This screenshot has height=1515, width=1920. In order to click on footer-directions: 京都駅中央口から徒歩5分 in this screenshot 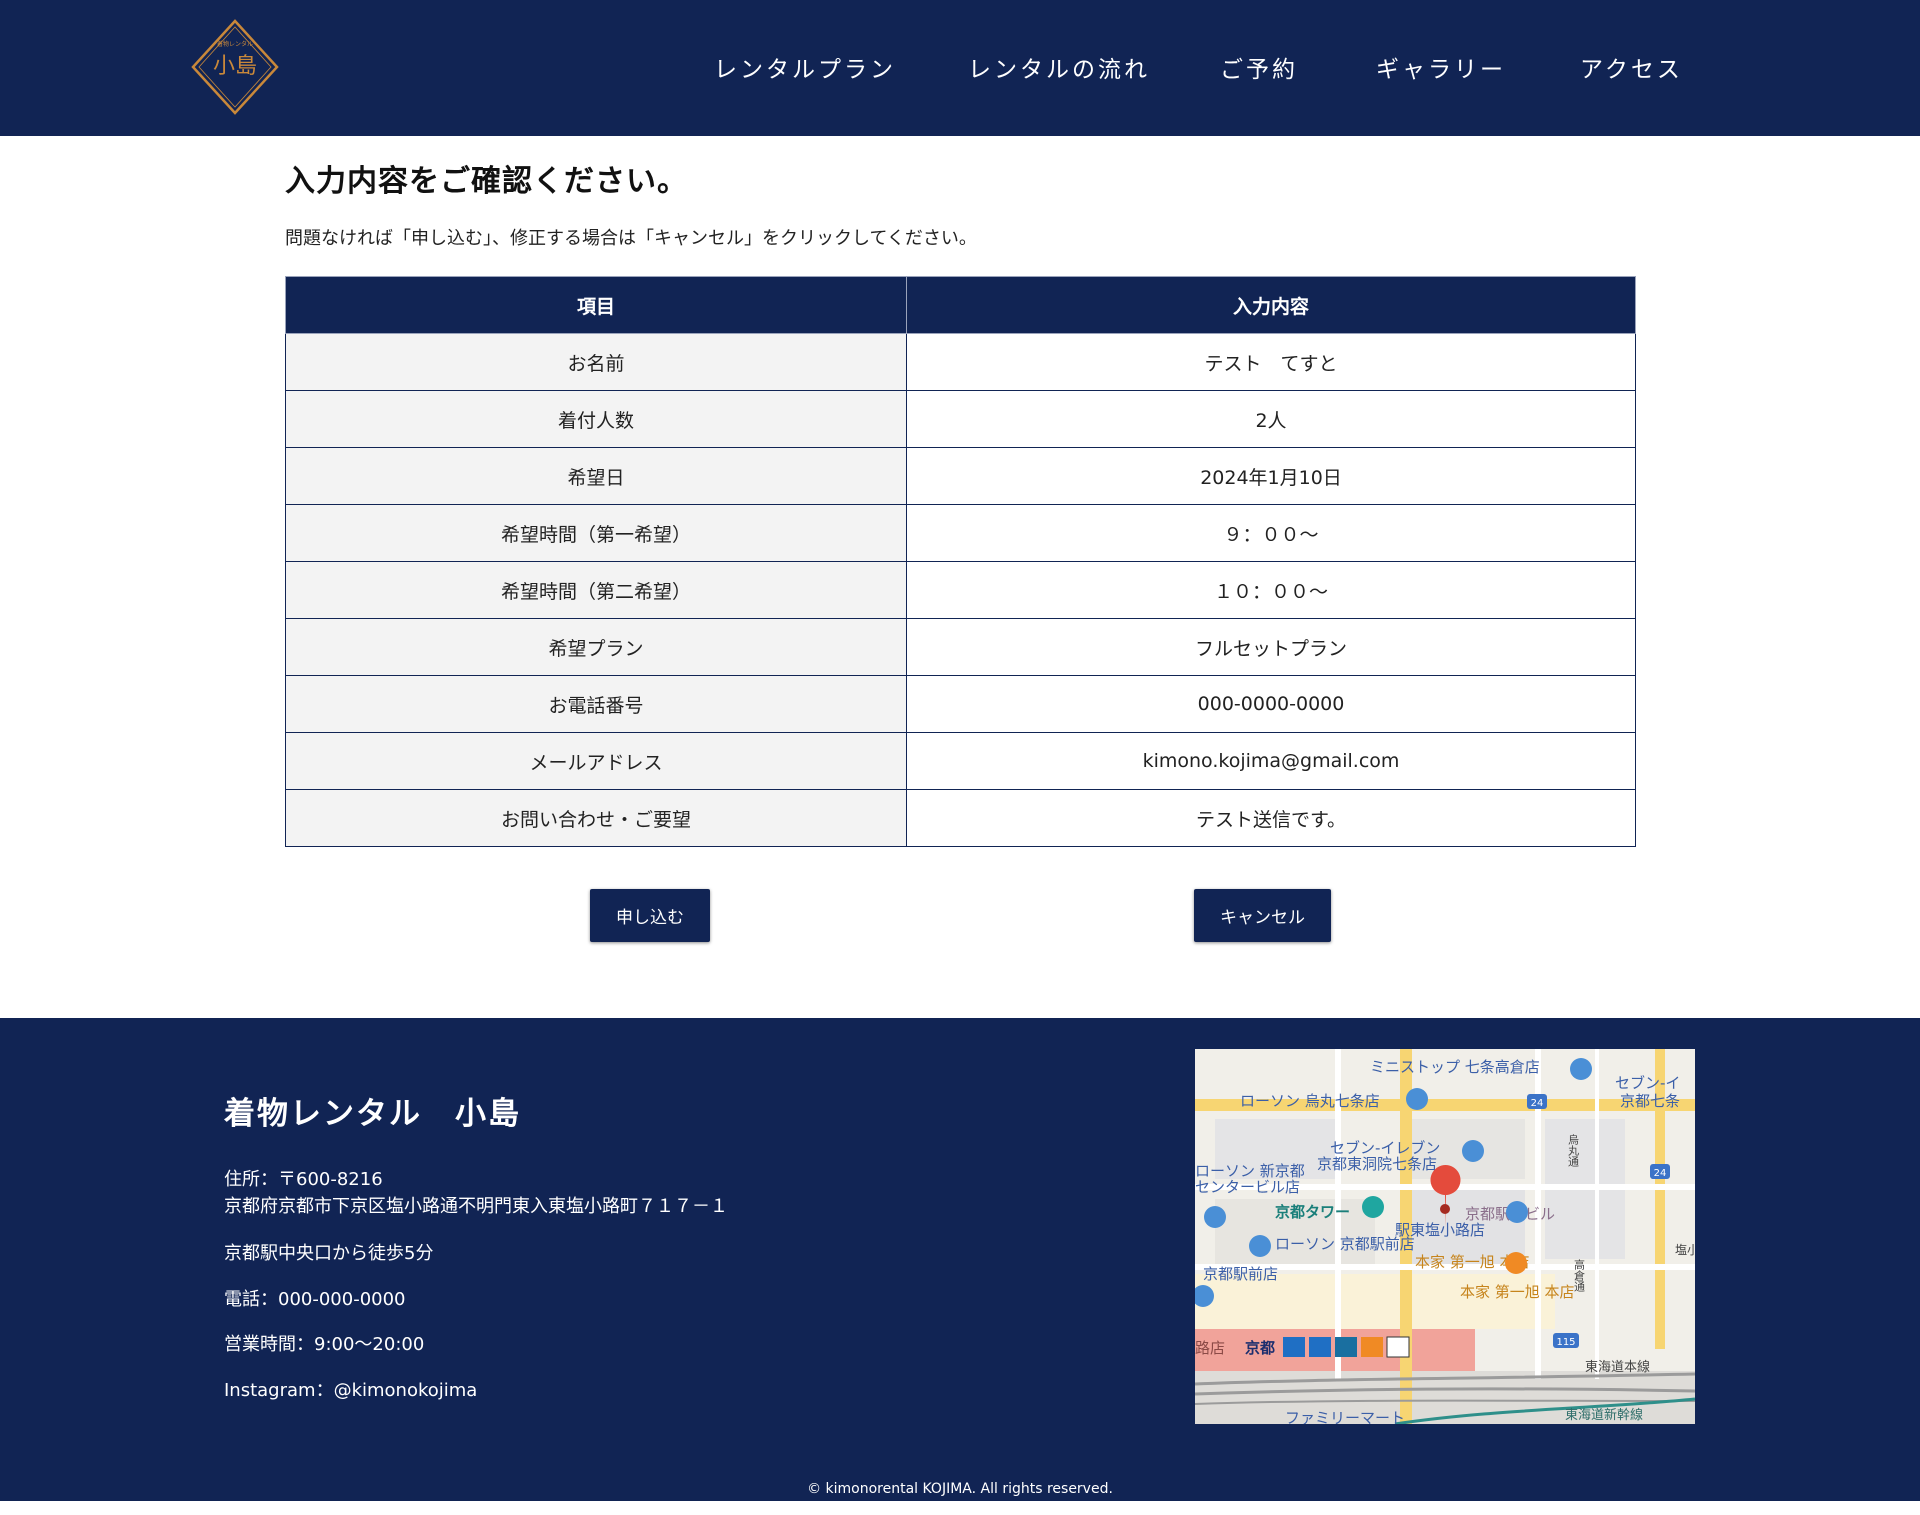, I will do `click(329, 1253)`.